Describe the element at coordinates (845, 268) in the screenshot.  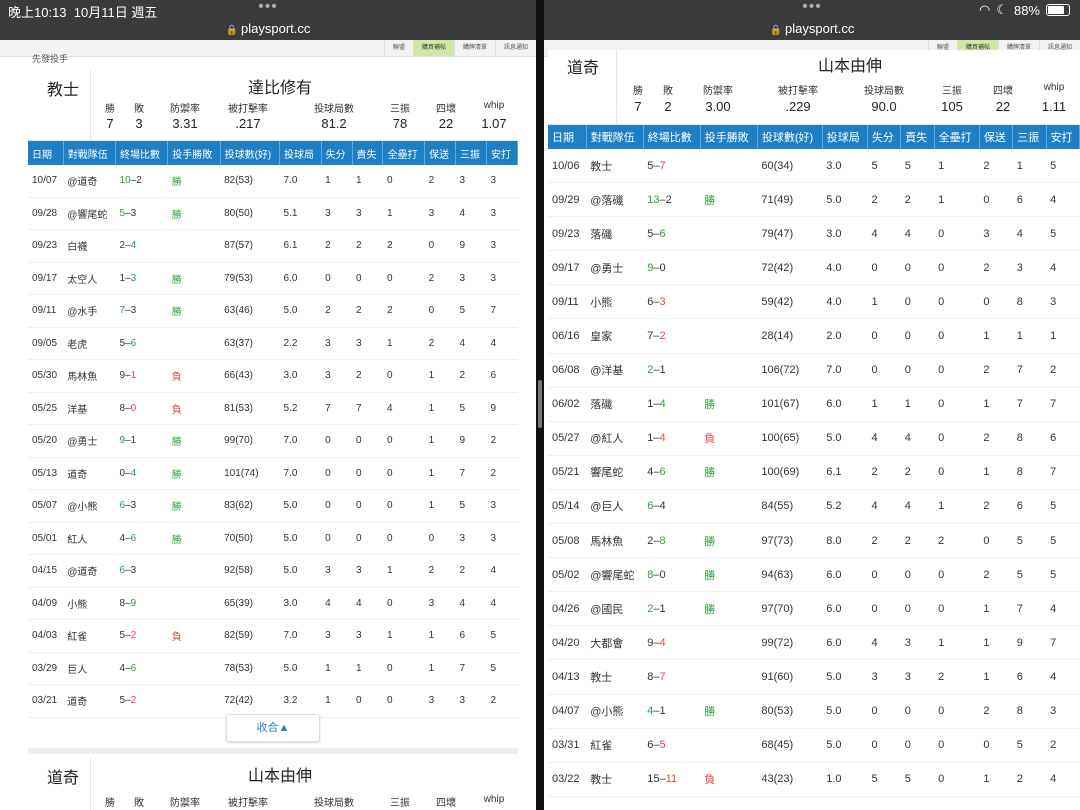
I see `table-cell: 4.0` at that location.